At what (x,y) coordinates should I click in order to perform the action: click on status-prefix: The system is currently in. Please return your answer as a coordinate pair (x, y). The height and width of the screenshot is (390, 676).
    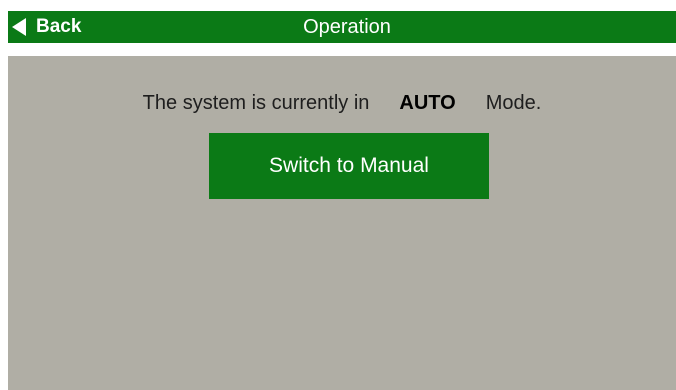
    Looking at the image, I should click on (256, 103).